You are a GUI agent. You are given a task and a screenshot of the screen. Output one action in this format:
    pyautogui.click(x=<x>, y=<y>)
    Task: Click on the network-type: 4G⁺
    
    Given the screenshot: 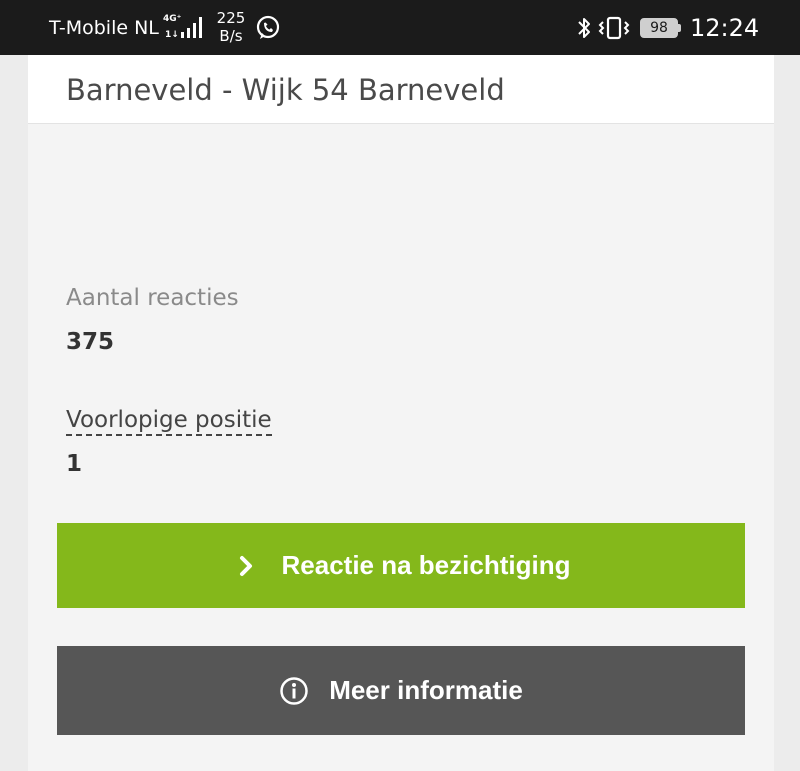 What is the action you would take?
    pyautogui.click(x=172, y=19)
    